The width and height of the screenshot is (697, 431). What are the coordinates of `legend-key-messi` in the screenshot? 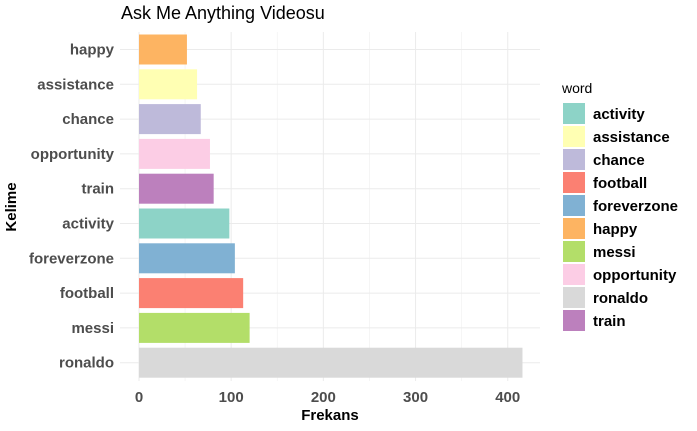 It's located at (574, 251).